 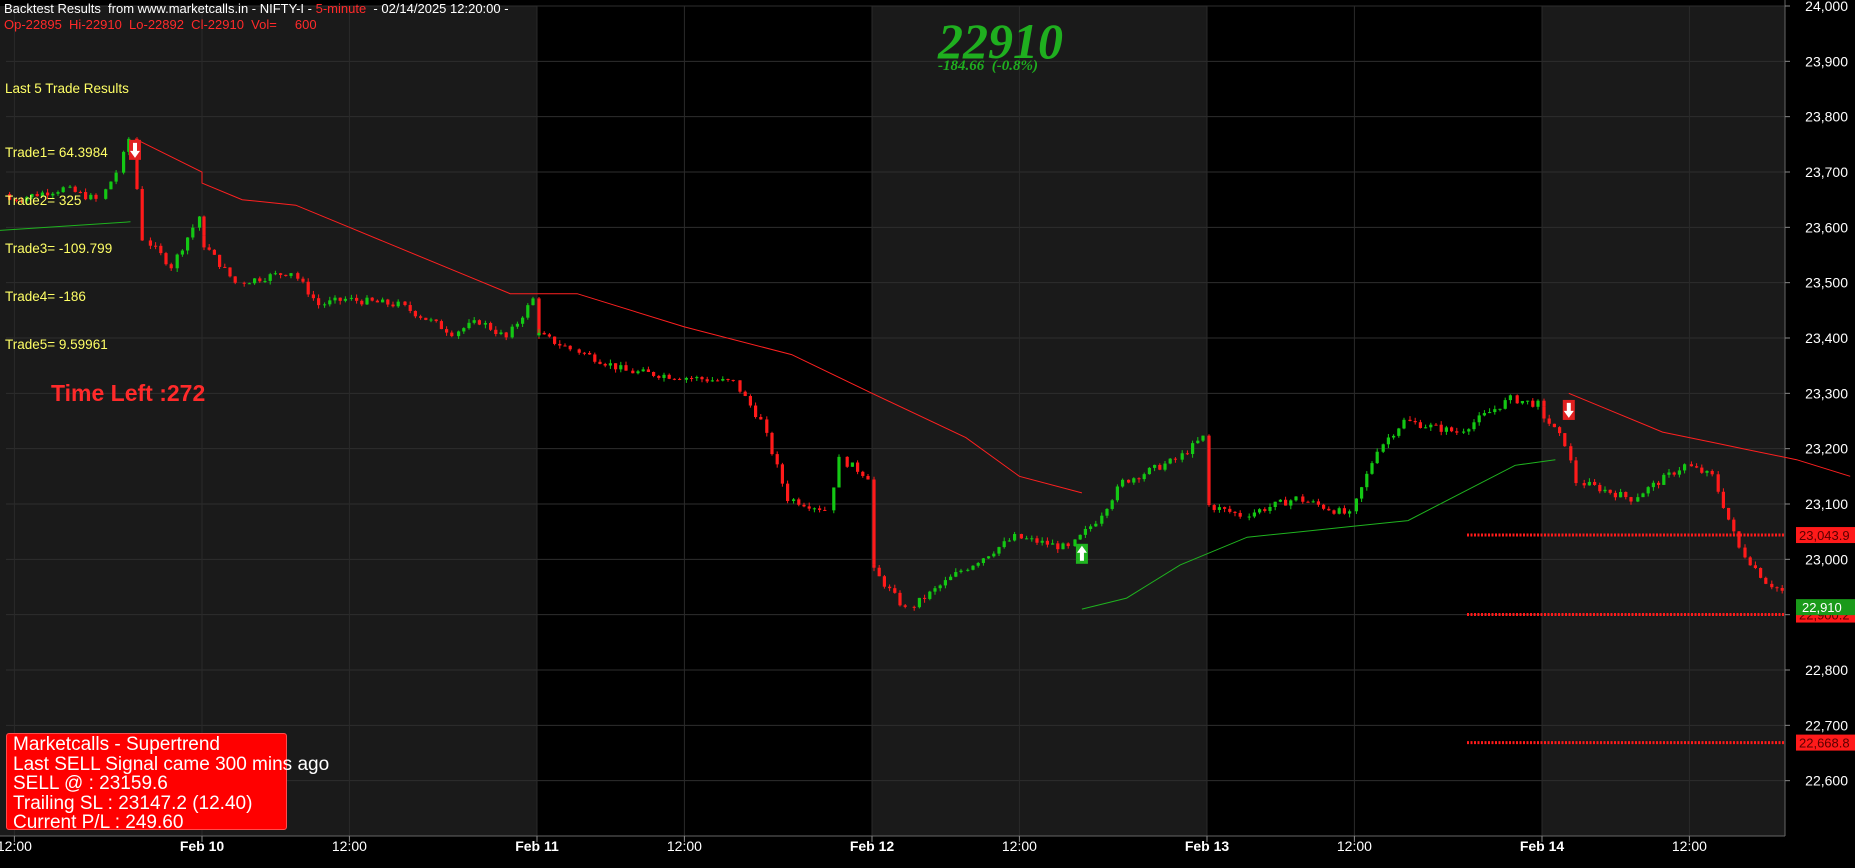 I want to click on trade-result-1: Trade1= 64.3984, so click(x=56, y=152).